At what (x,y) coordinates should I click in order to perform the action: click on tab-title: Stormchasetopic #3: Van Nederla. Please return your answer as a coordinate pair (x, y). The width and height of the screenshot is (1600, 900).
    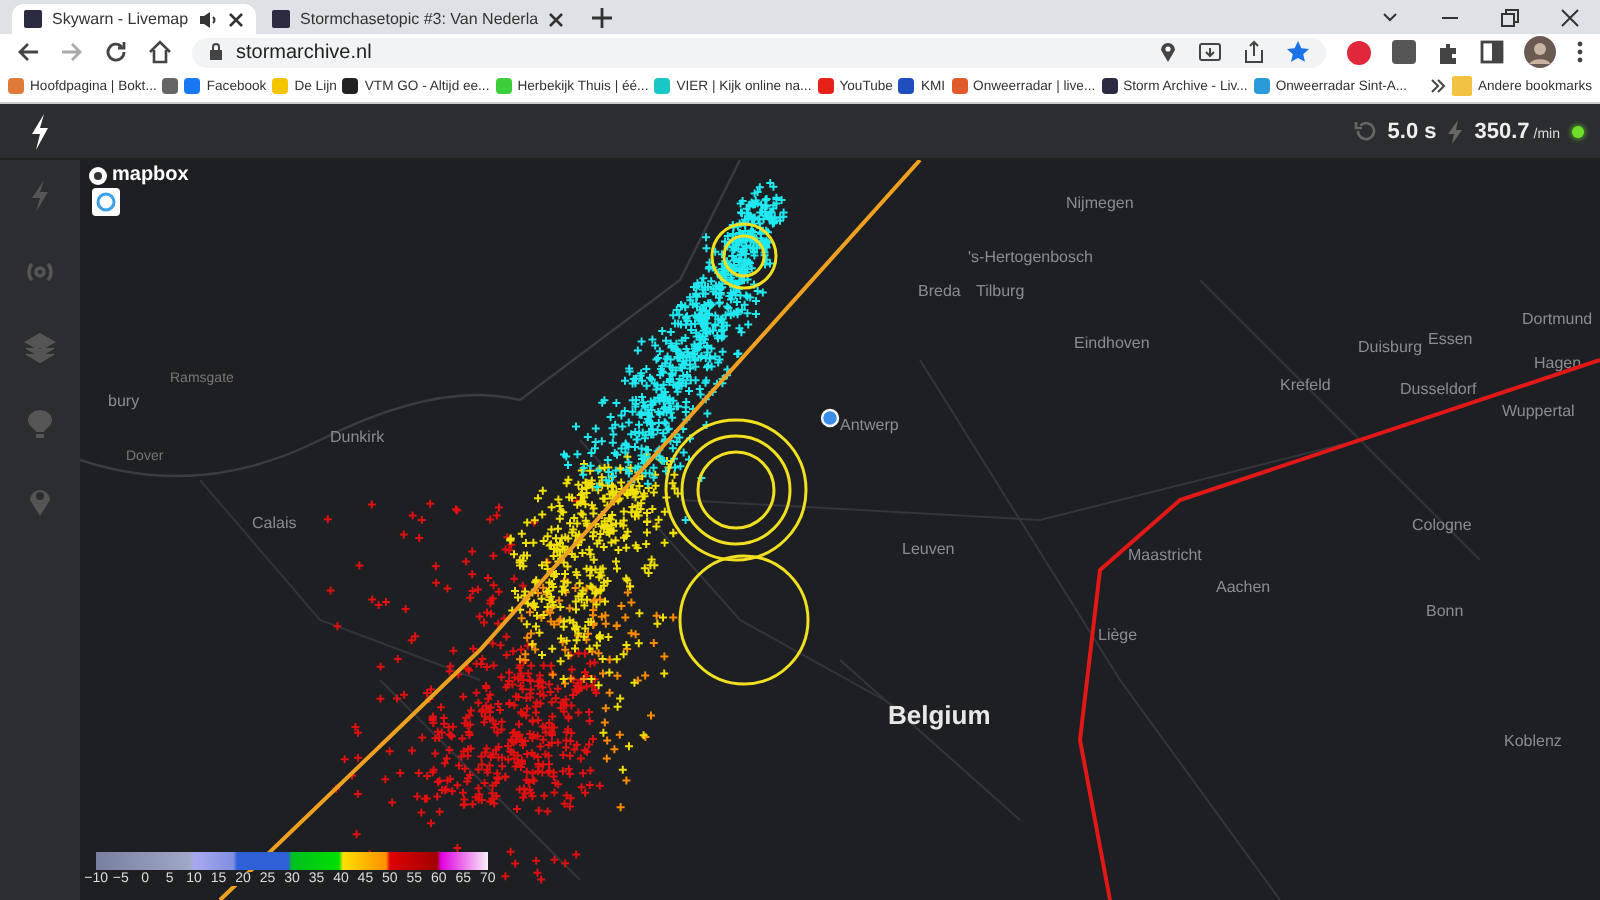
    Looking at the image, I should click on (419, 19).